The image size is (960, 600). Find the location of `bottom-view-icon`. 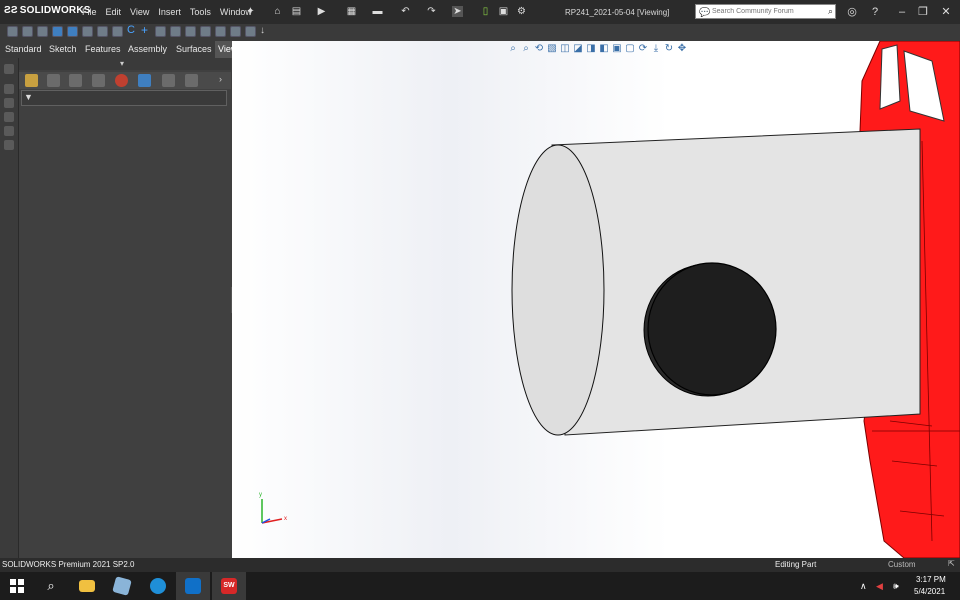

bottom-view-icon is located at coordinates (250, 31).